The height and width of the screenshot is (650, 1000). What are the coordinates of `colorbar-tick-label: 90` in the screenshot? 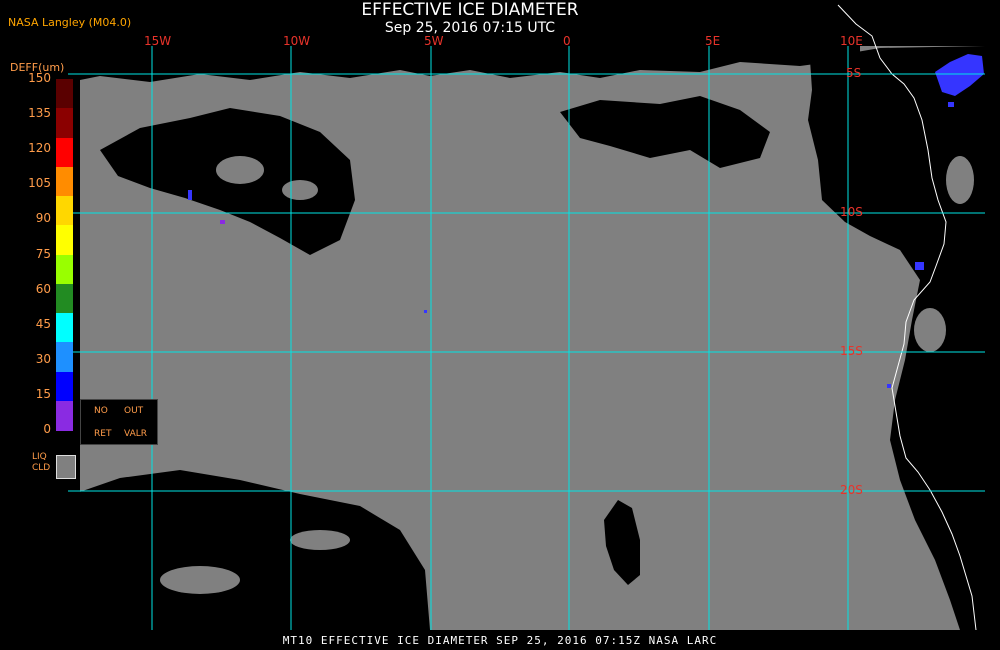 It's located at (43, 218).